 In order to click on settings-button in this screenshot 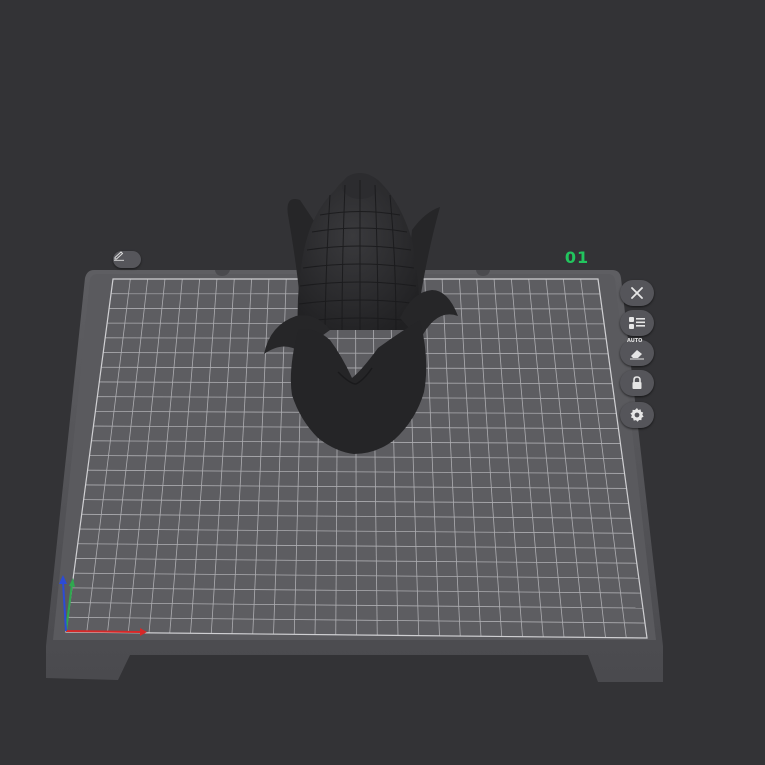, I will do `click(637, 415)`.